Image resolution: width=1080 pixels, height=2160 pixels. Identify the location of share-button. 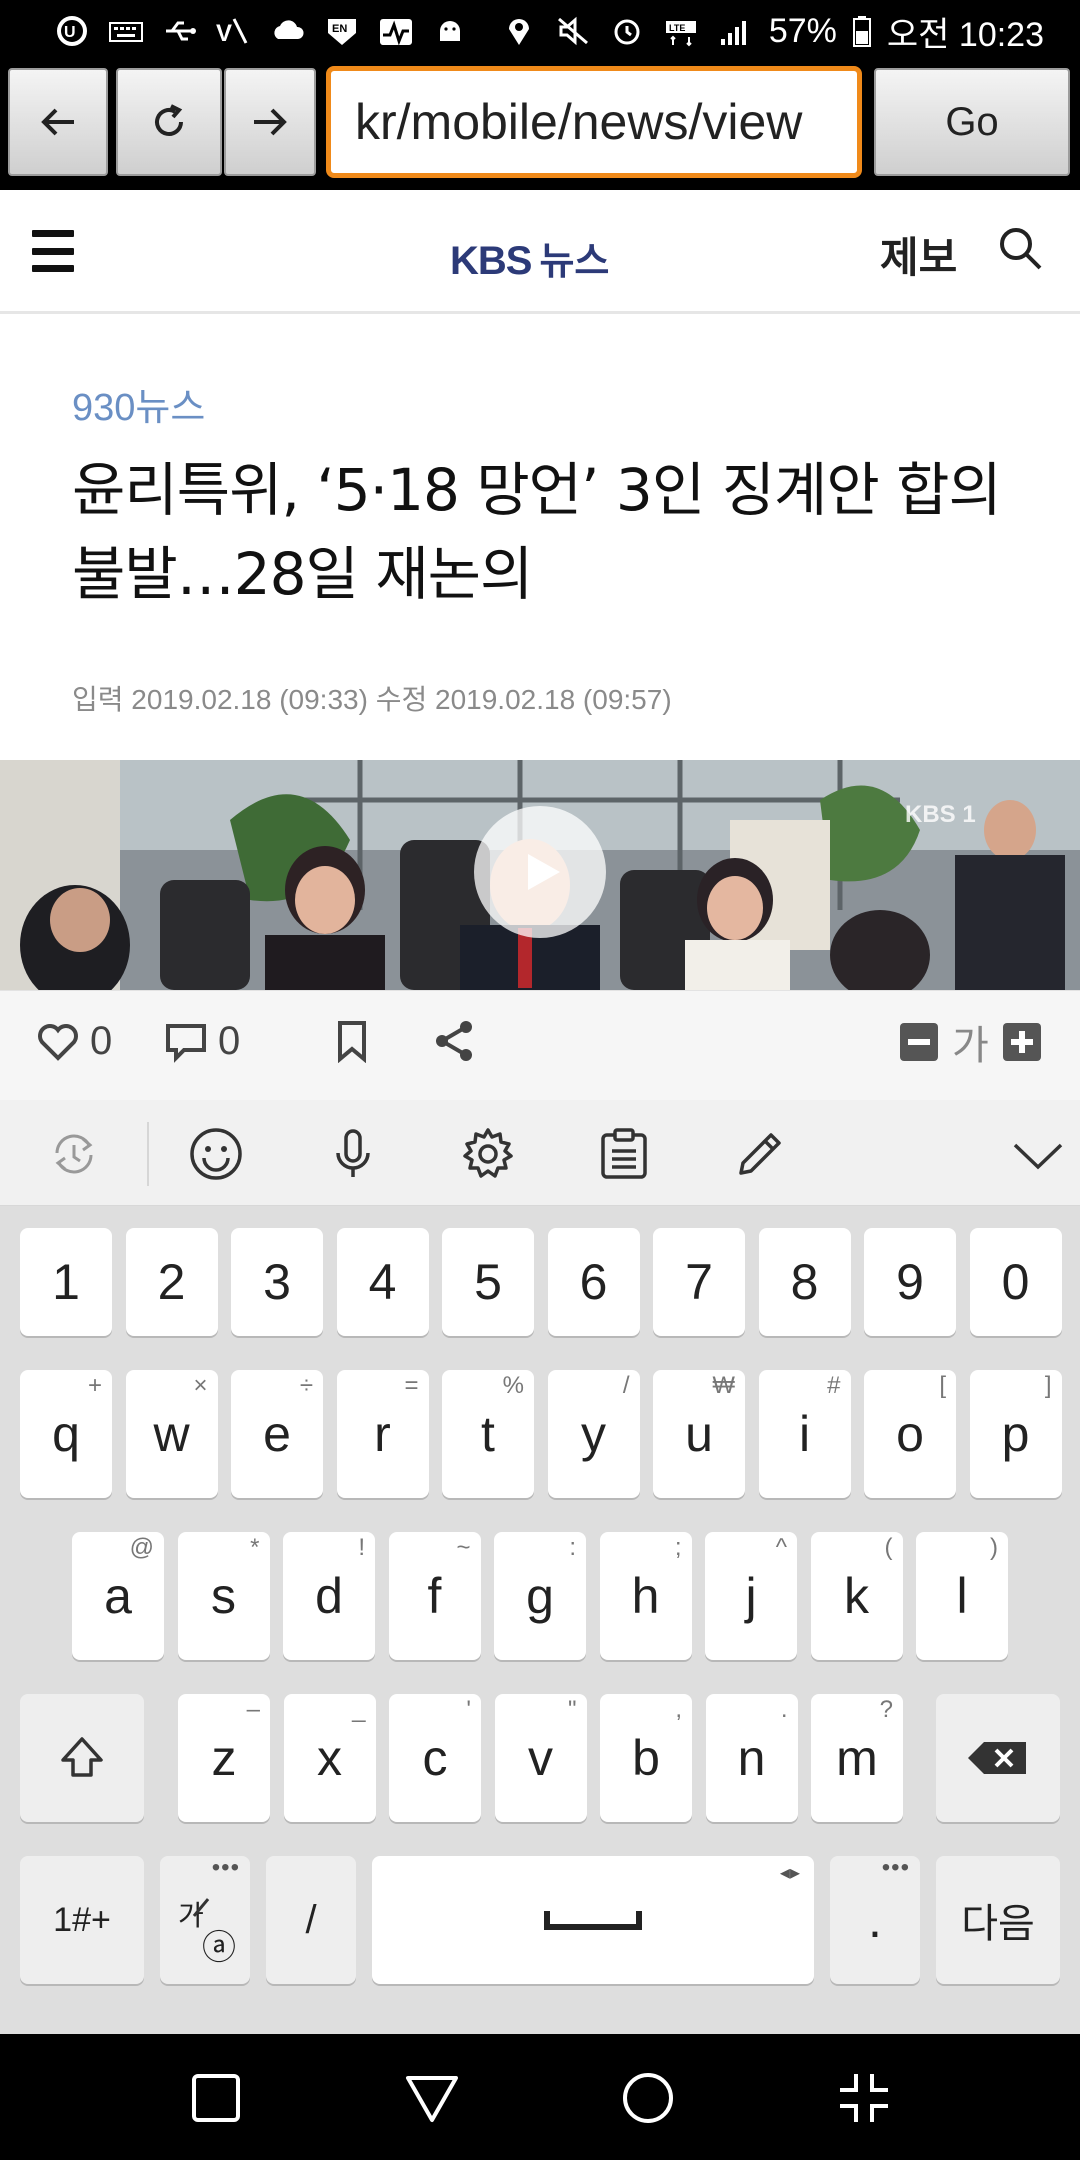
(454, 1041).